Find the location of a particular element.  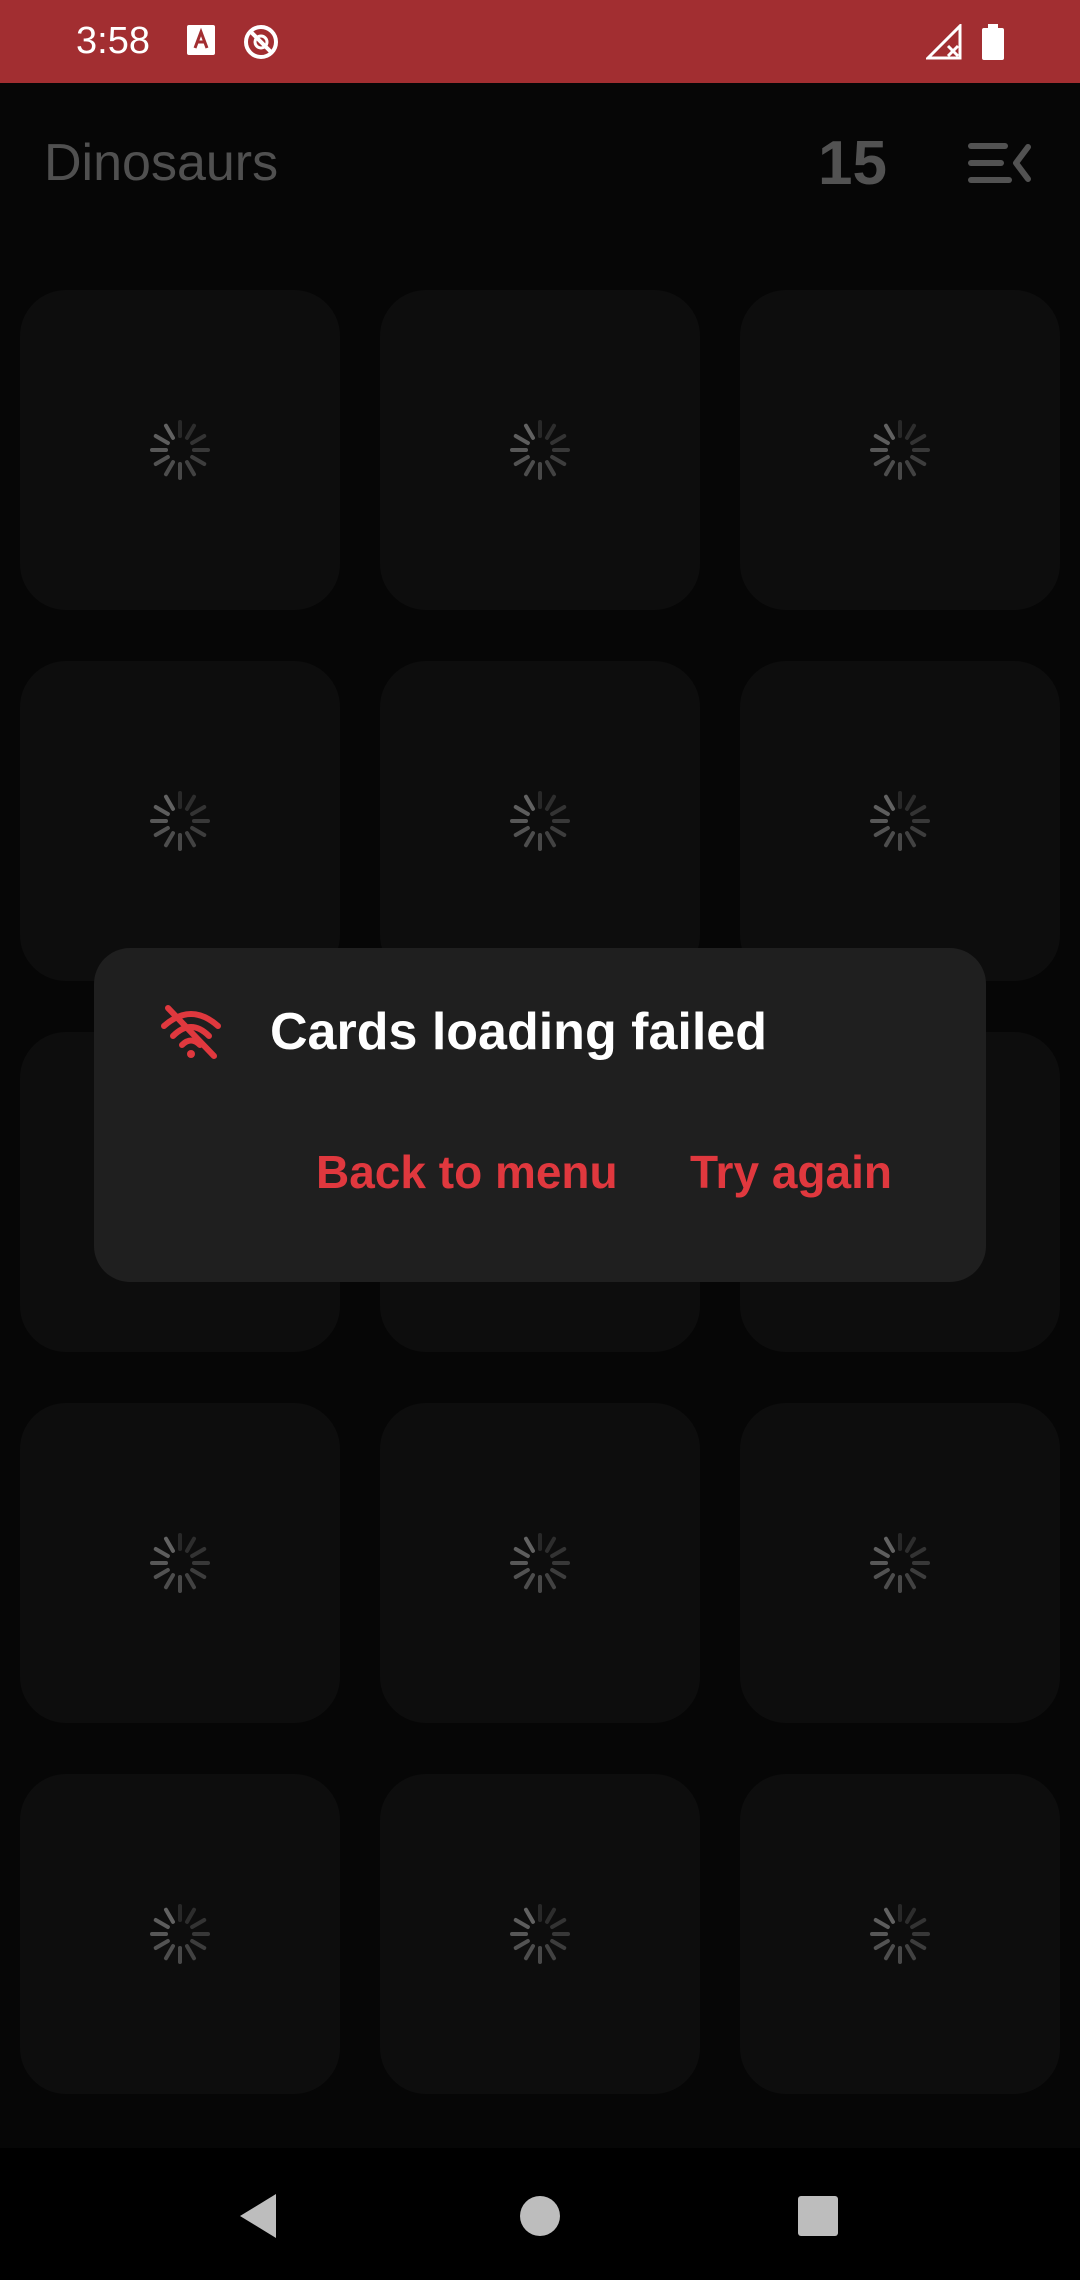

try-again-button: Try again is located at coordinates (791, 1172).